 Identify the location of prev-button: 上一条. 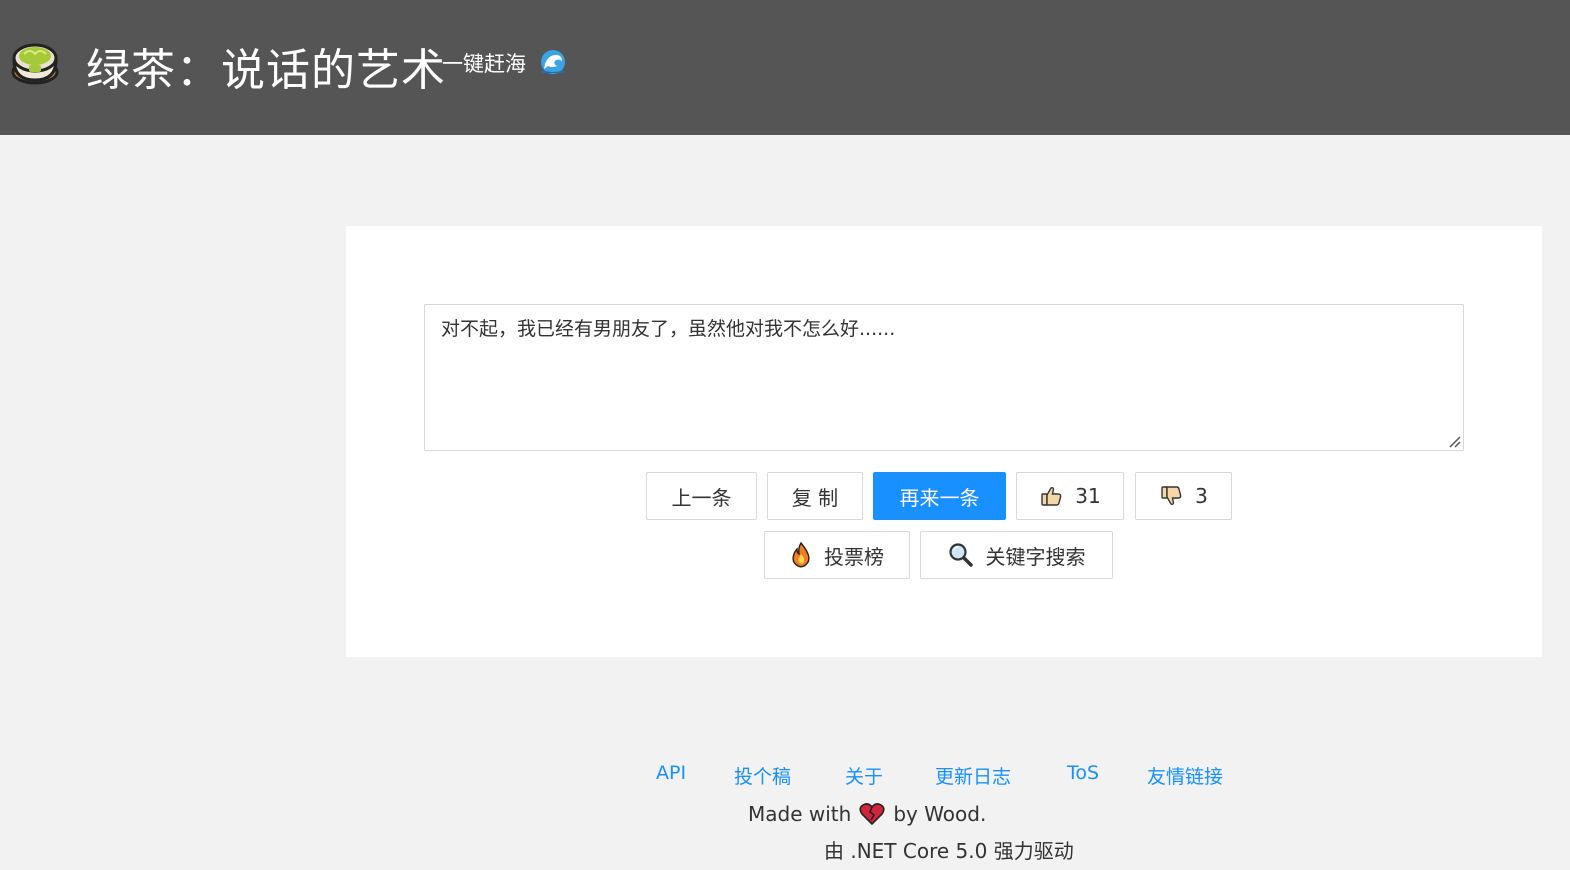
(701, 496).